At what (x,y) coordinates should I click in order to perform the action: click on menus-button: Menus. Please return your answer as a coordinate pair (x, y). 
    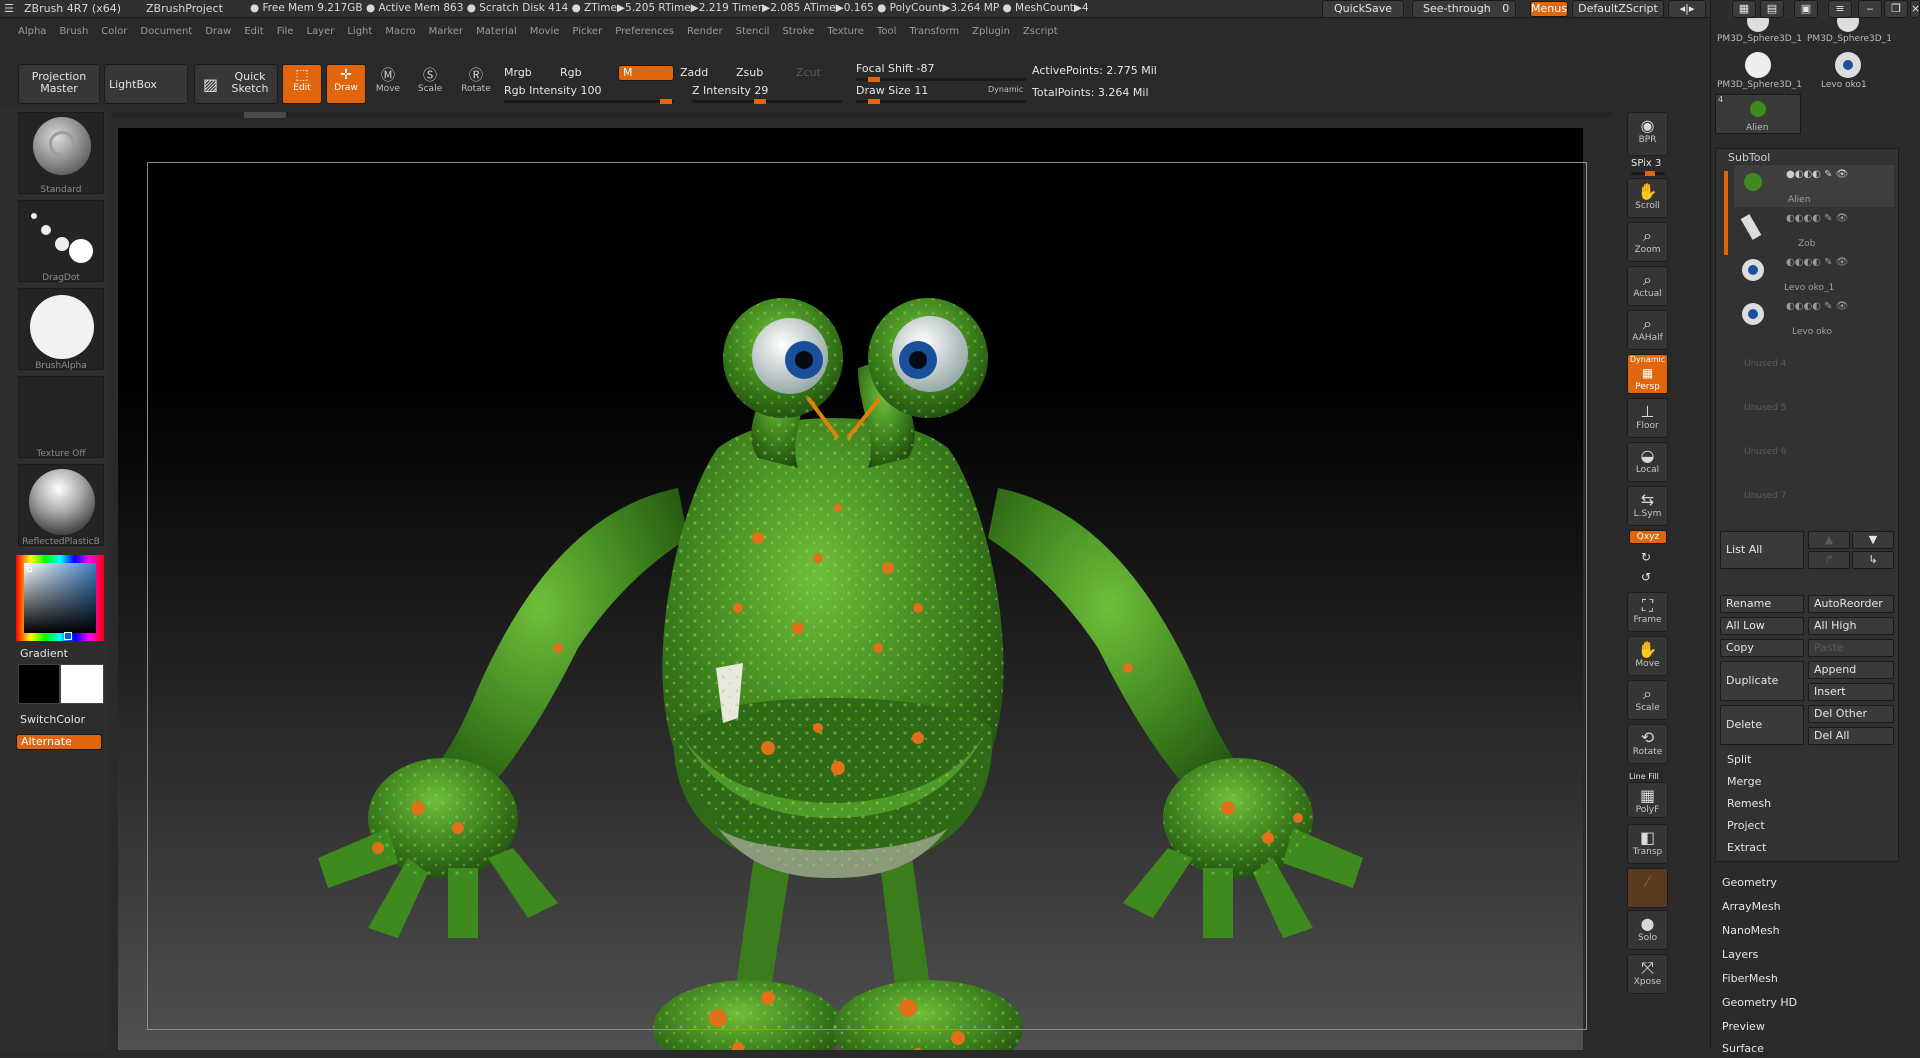
    Looking at the image, I should click on (1549, 9).